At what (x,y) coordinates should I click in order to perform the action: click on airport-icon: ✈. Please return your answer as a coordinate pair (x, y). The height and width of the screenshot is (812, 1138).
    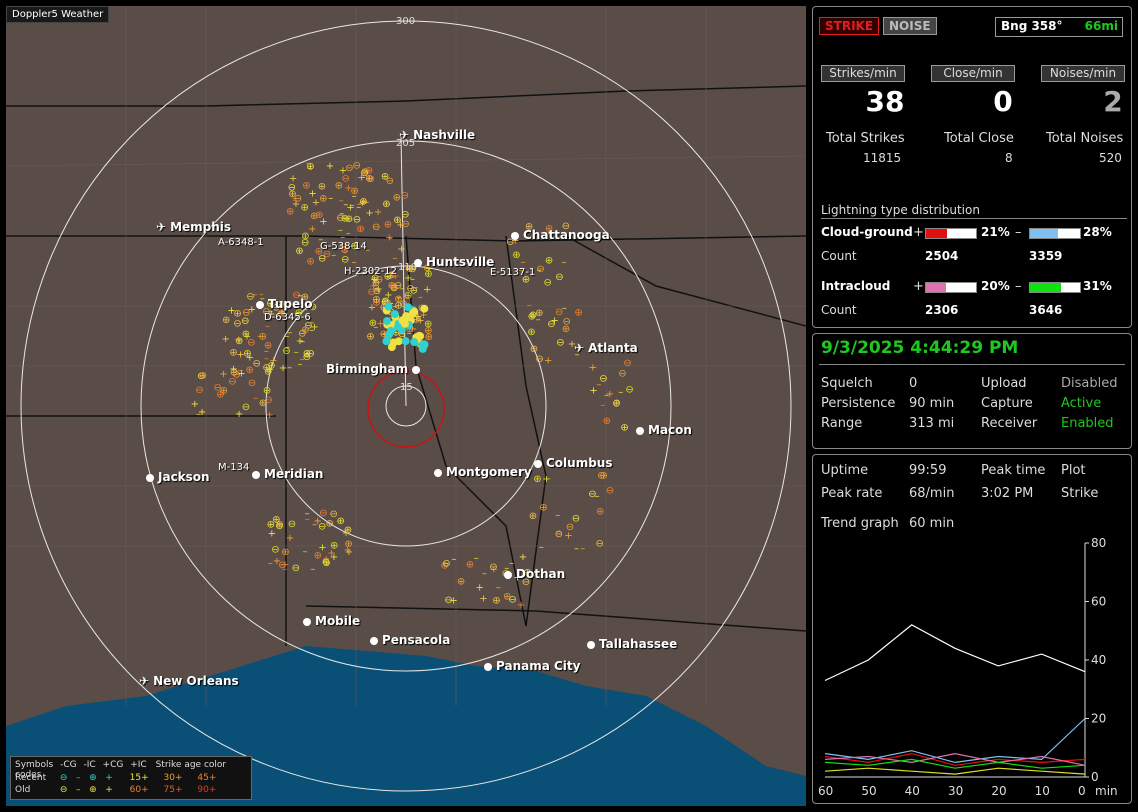
    Looking at the image, I should click on (161, 227).